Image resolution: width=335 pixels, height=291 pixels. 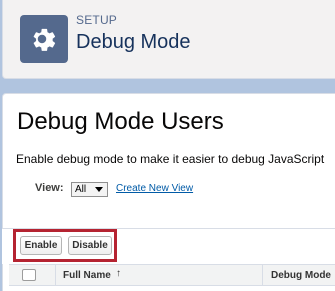 I want to click on view-label: View:, so click(x=49, y=188).